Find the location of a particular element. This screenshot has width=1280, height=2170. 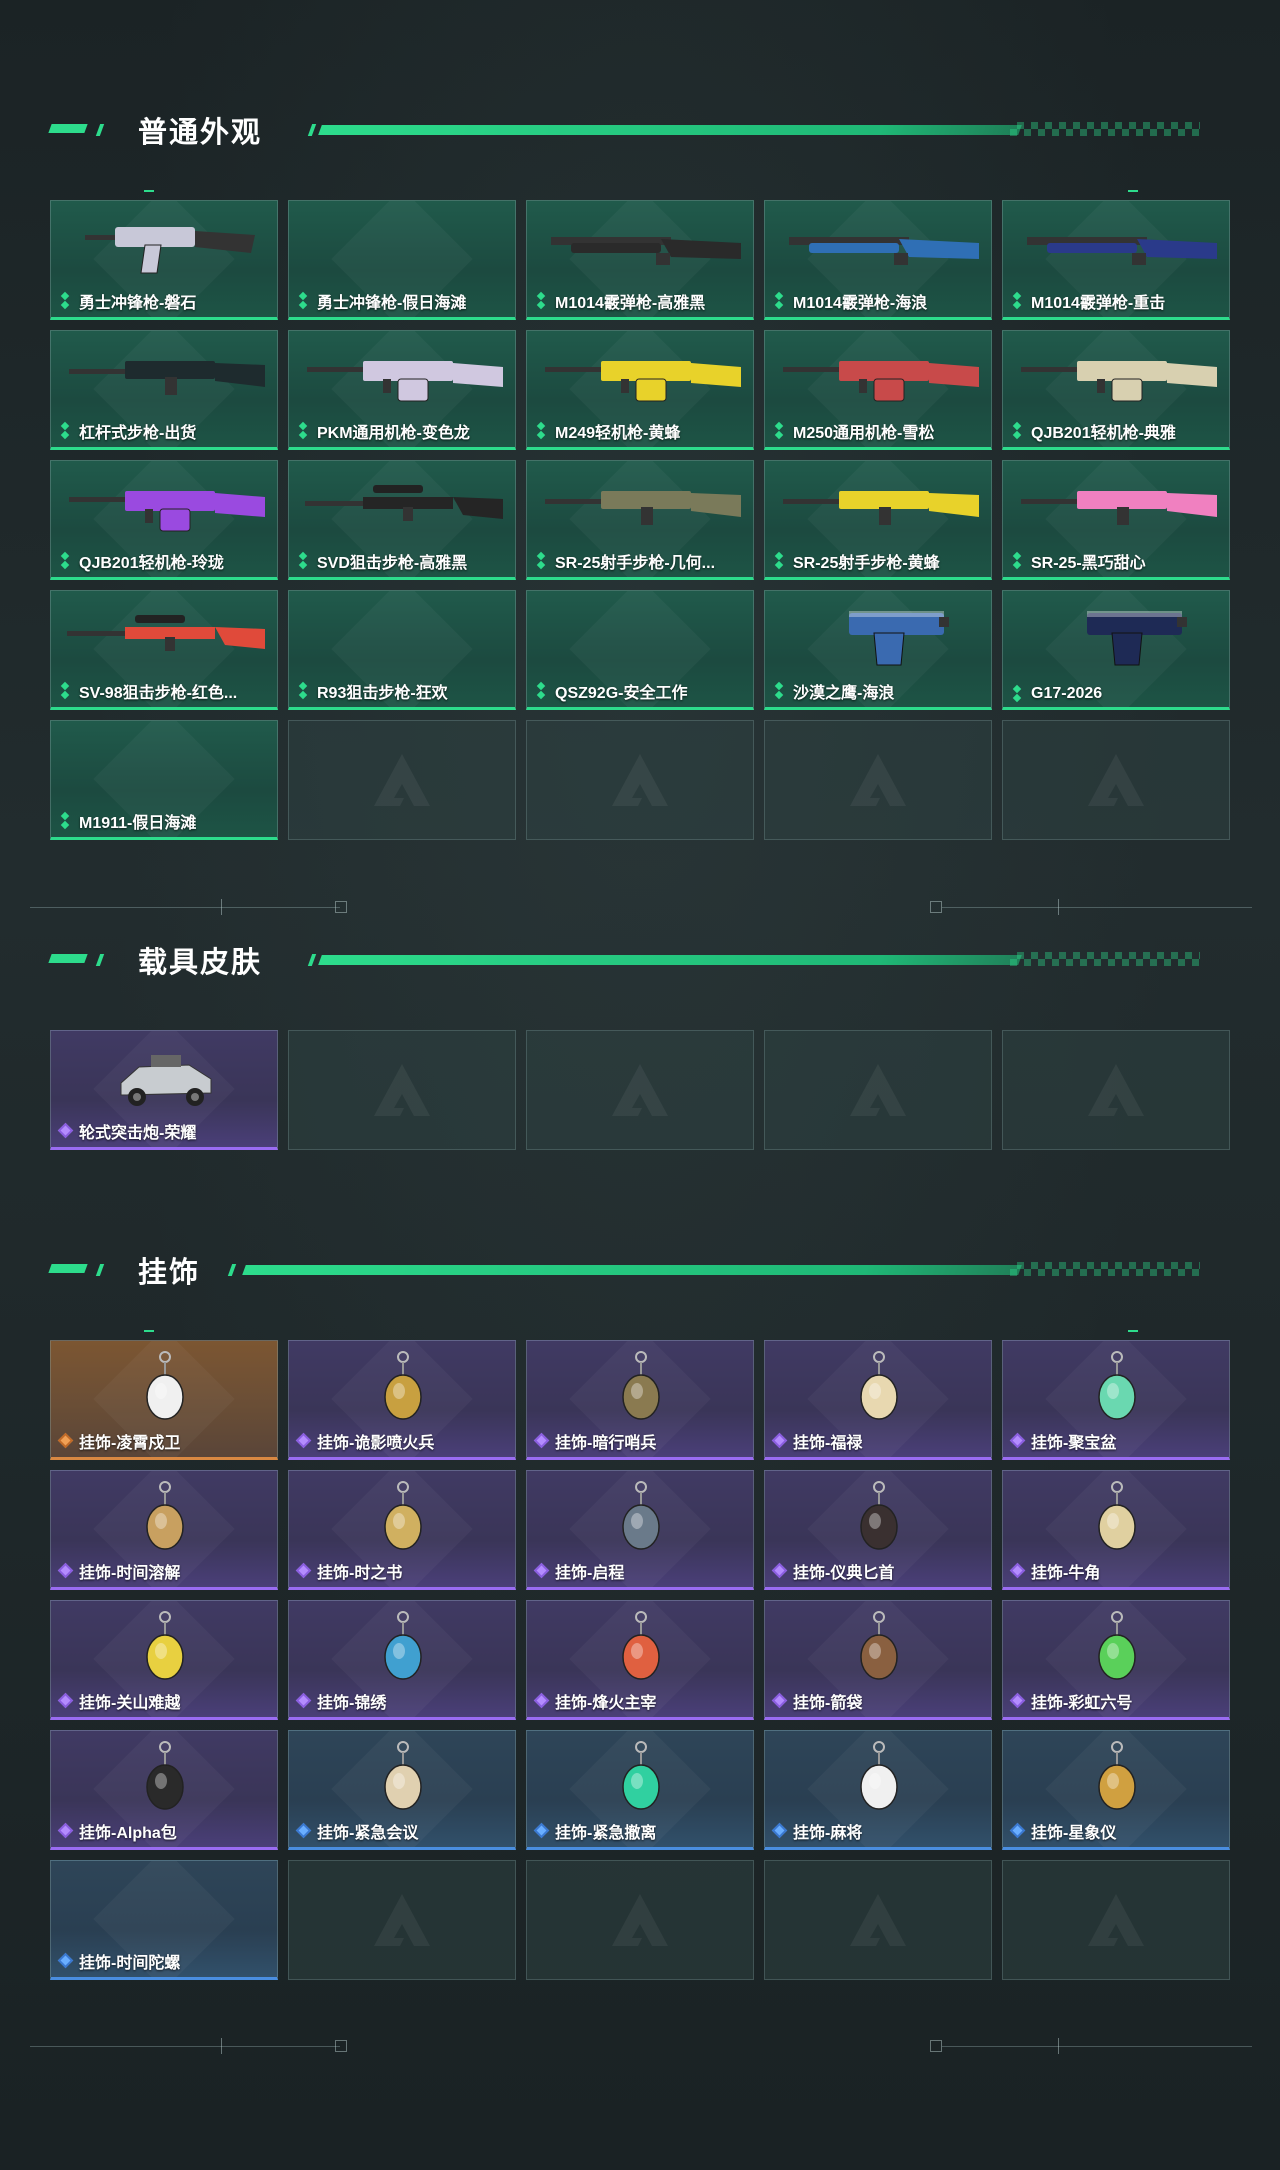

item-tile: 挂饰-关山难越 is located at coordinates (164, 1660).